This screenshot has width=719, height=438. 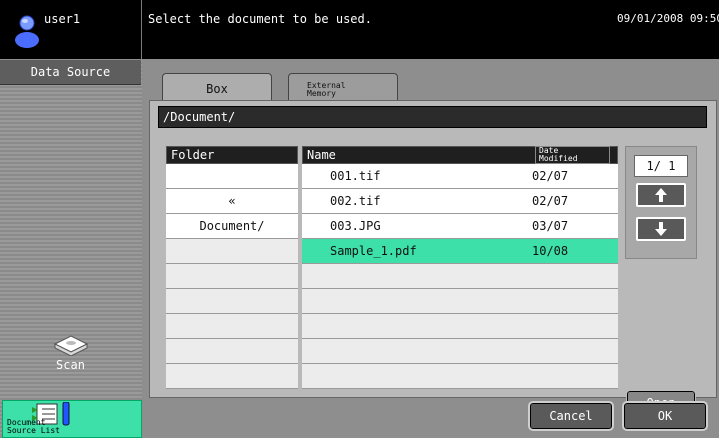 What do you see at coordinates (232, 155) in the screenshot?
I see `folder-header: Folder` at bounding box center [232, 155].